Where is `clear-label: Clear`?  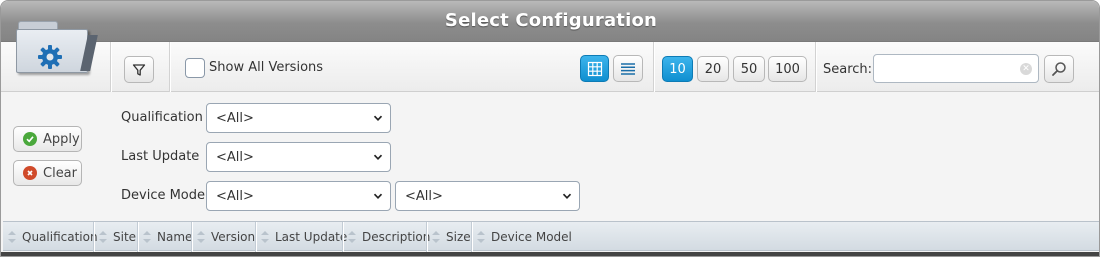 clear-label: Clear is located at coordinates (60, 173).